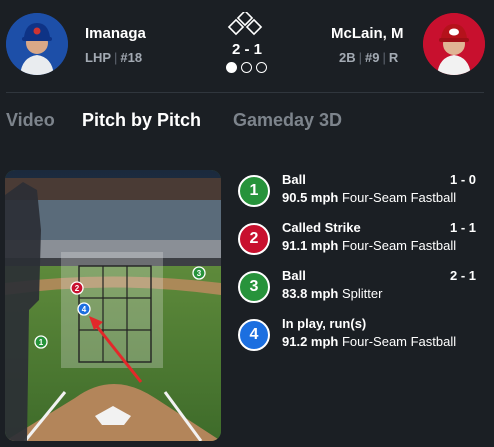  I want to click on pitch-detail: 83.8 mph Splitter, so click(332, 293).